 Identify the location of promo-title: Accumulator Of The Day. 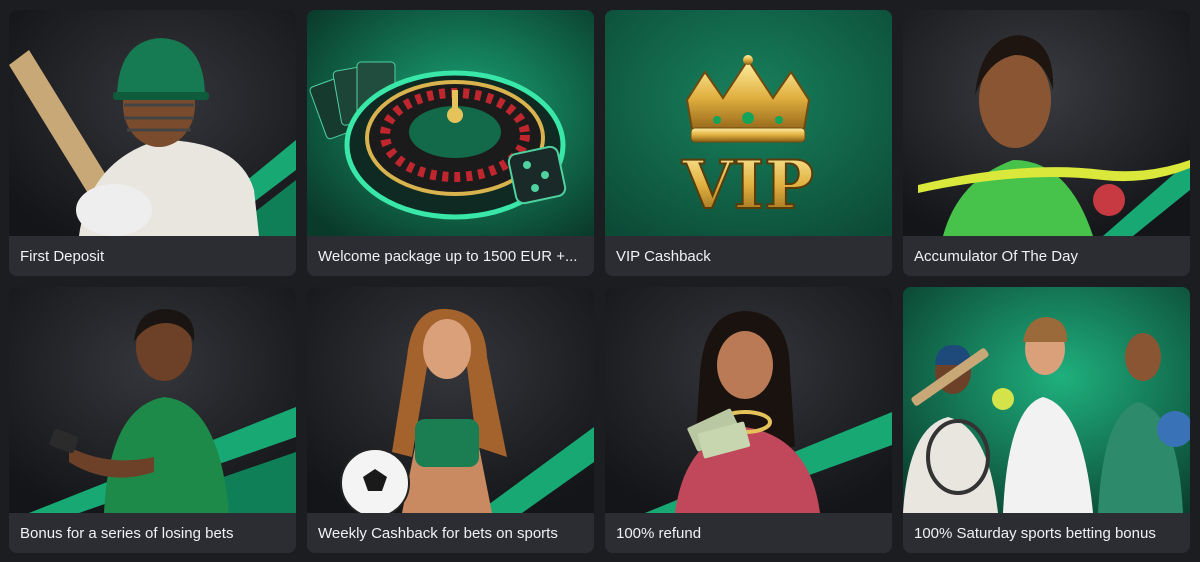
(1046, 256).